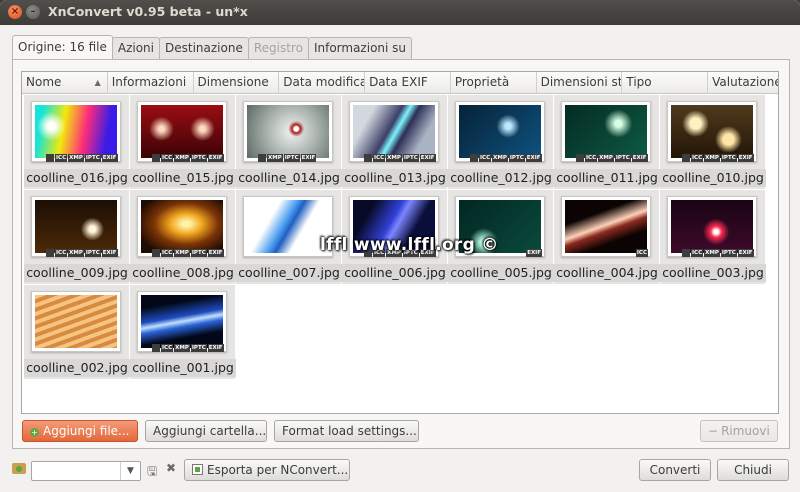  I want to click on watermark-text: lffl www.lffl.org ©, so click(409, 245).